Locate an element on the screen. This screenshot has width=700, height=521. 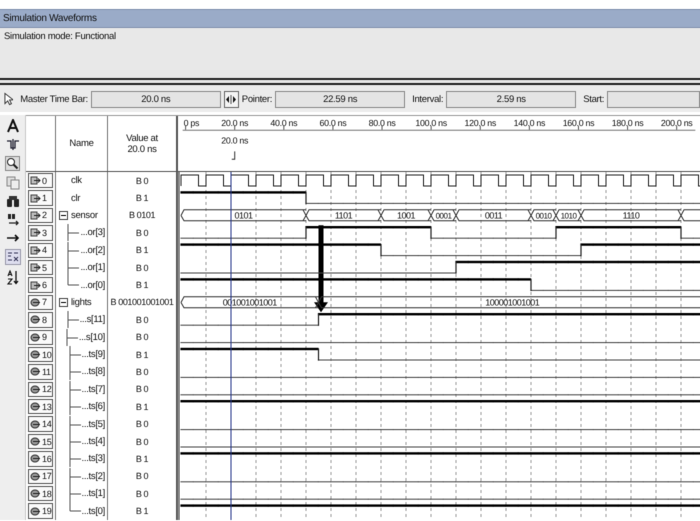
signal-name: clk is located at coordinates (76, 180).